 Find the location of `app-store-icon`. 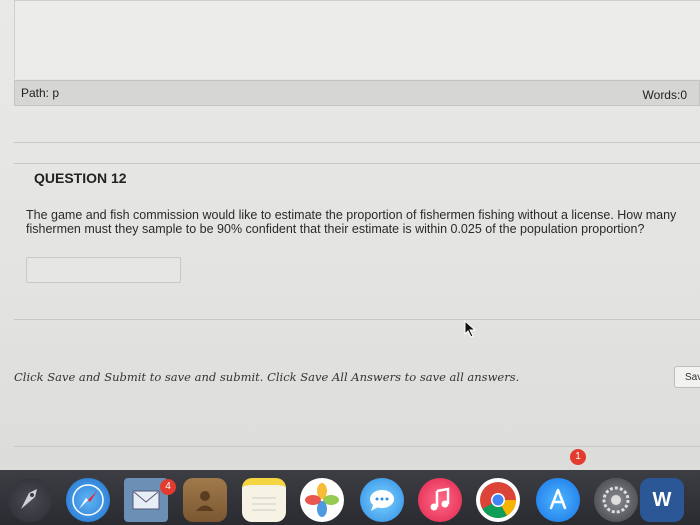

app-store-icon is located at coordinates (558, 500).